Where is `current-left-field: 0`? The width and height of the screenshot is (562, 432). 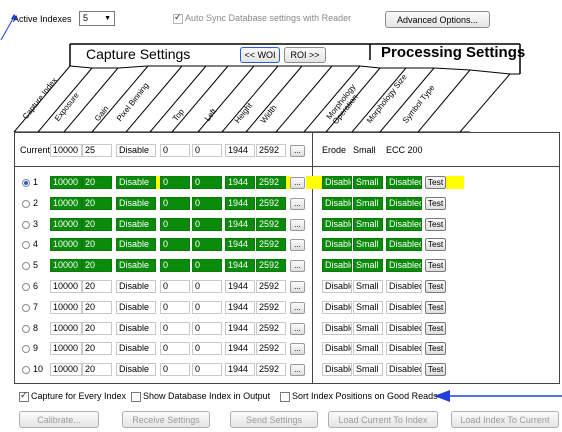 current-left-field: 0 is located at coordinates (207, 150).